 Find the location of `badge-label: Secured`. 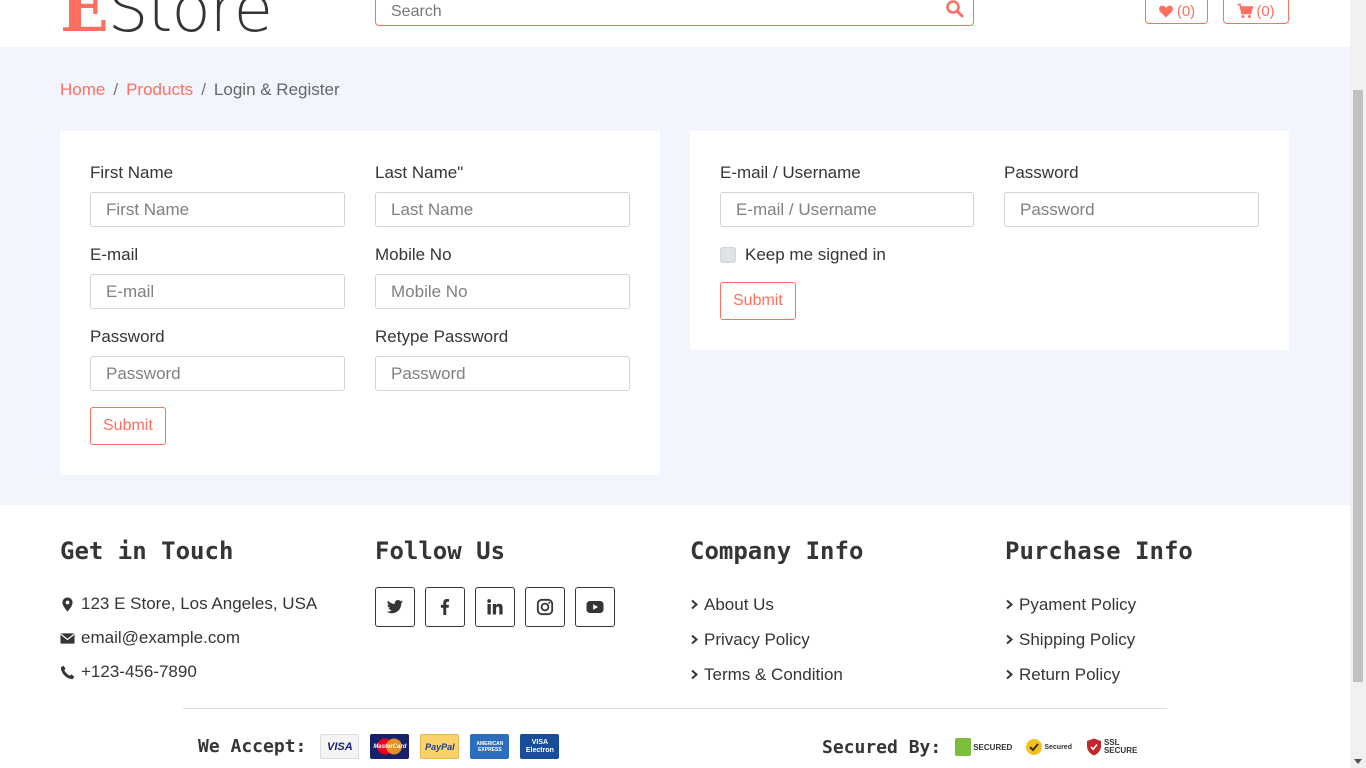

badge-label: Secured is located at coordinates (1058, 747).